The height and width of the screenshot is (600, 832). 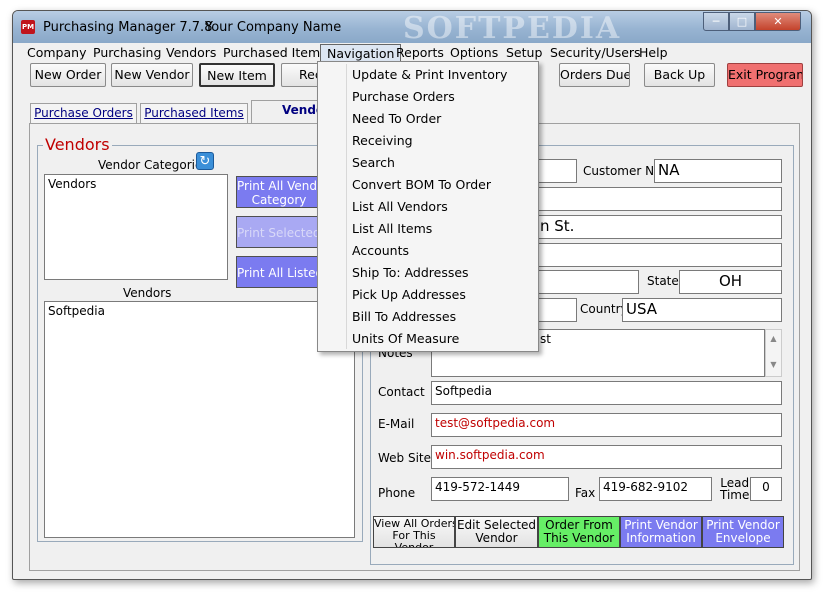 What do you see at coordinates (147, 293) in the screenshot?
I see `vendors-list-label: Vendors` at bounding box center [147, 293].